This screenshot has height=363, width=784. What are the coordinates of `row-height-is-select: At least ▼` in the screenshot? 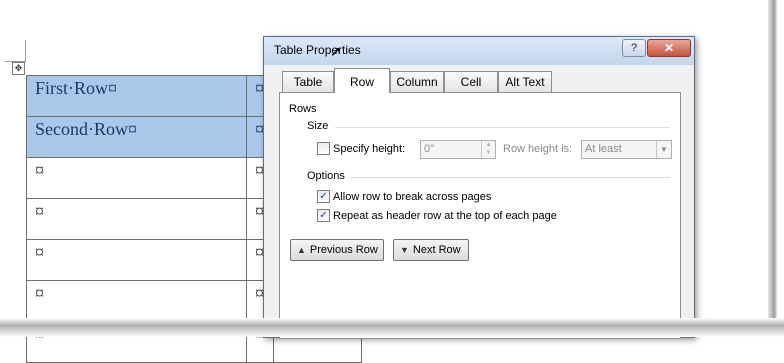 It's located at (626, 149).